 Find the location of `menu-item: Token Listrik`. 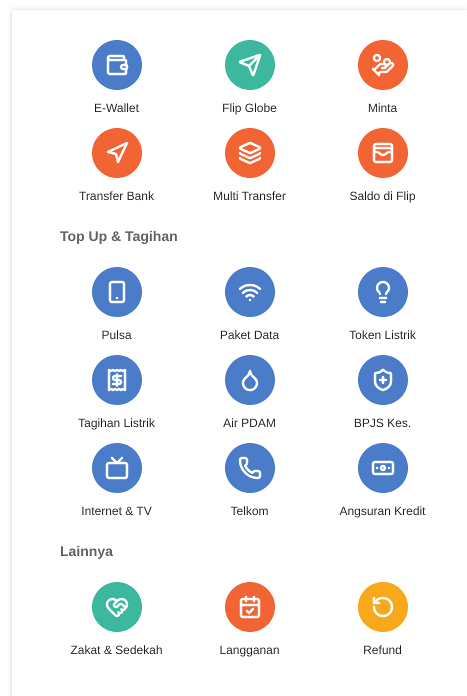

menu-item: Token Listrik is located at coordinates (382, 305).